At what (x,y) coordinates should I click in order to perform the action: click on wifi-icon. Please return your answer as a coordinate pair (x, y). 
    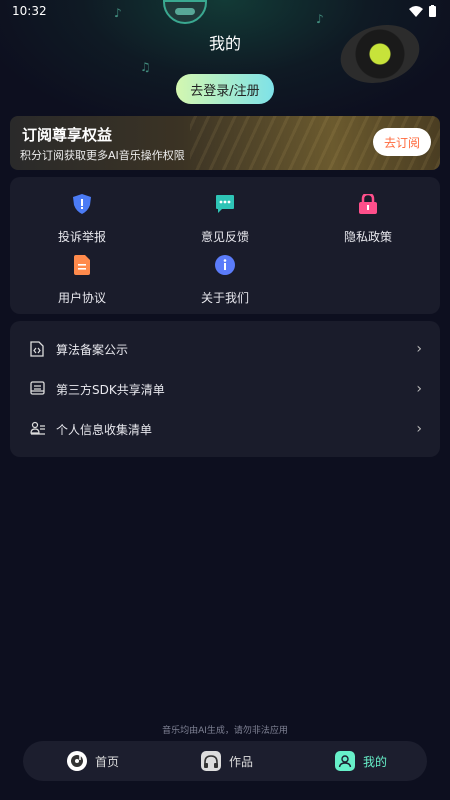
    Looking at the image, I should click on (416, 11).